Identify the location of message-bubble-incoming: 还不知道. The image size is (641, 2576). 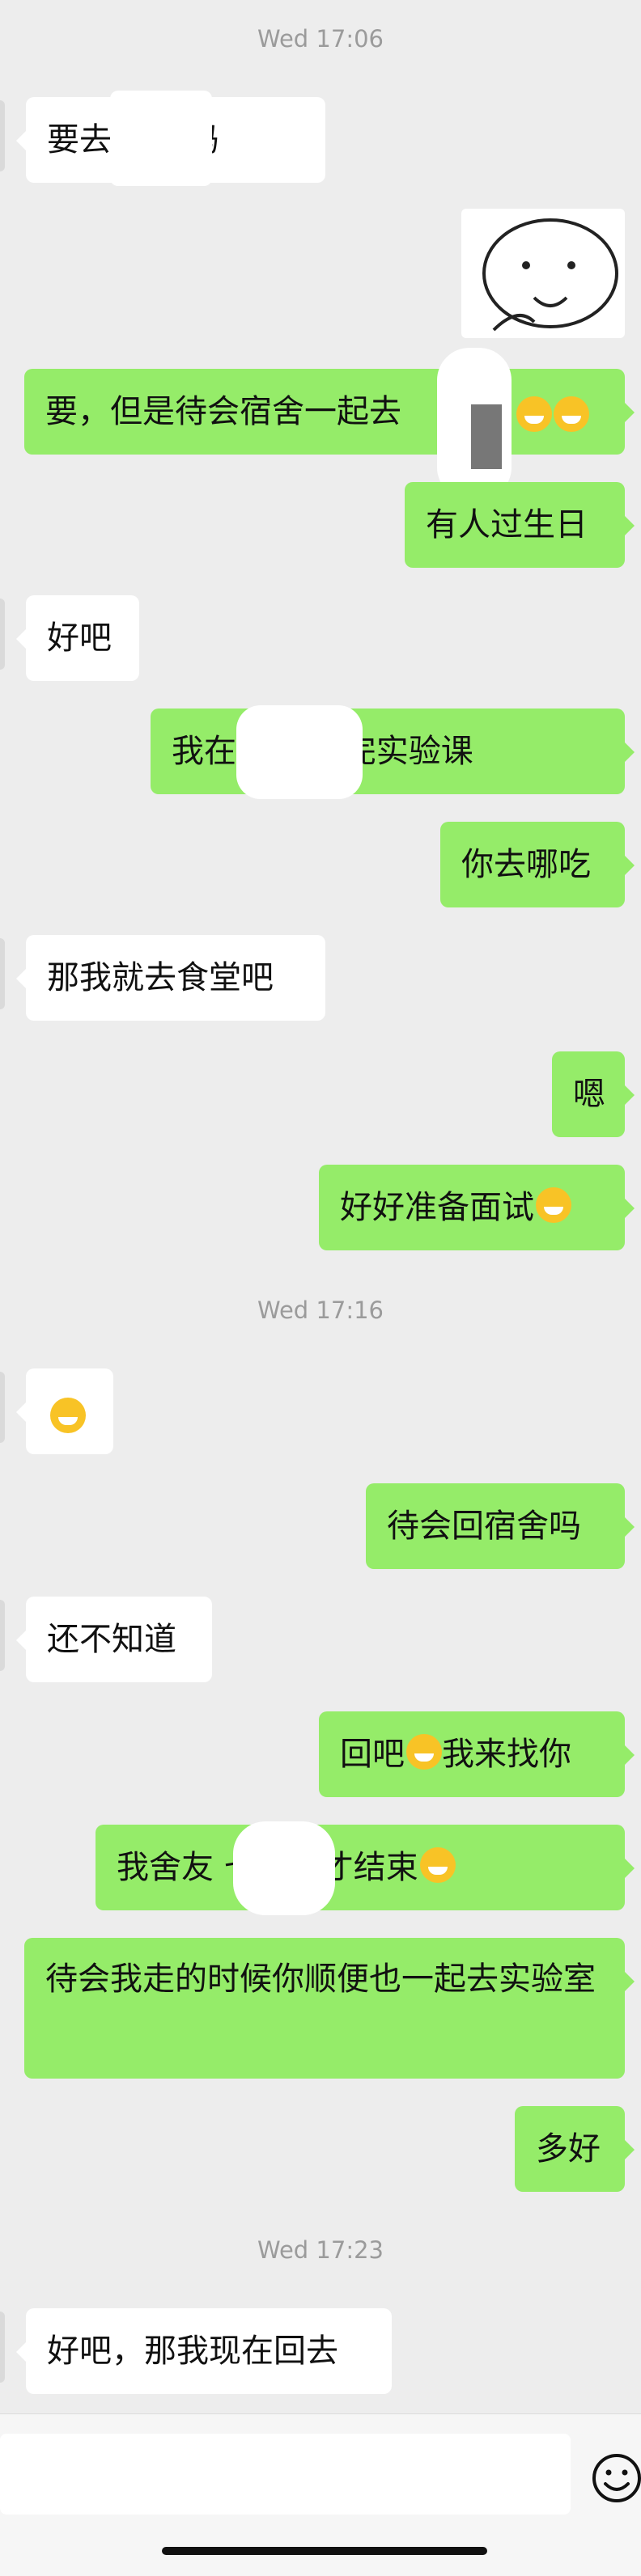
(114, 1640).